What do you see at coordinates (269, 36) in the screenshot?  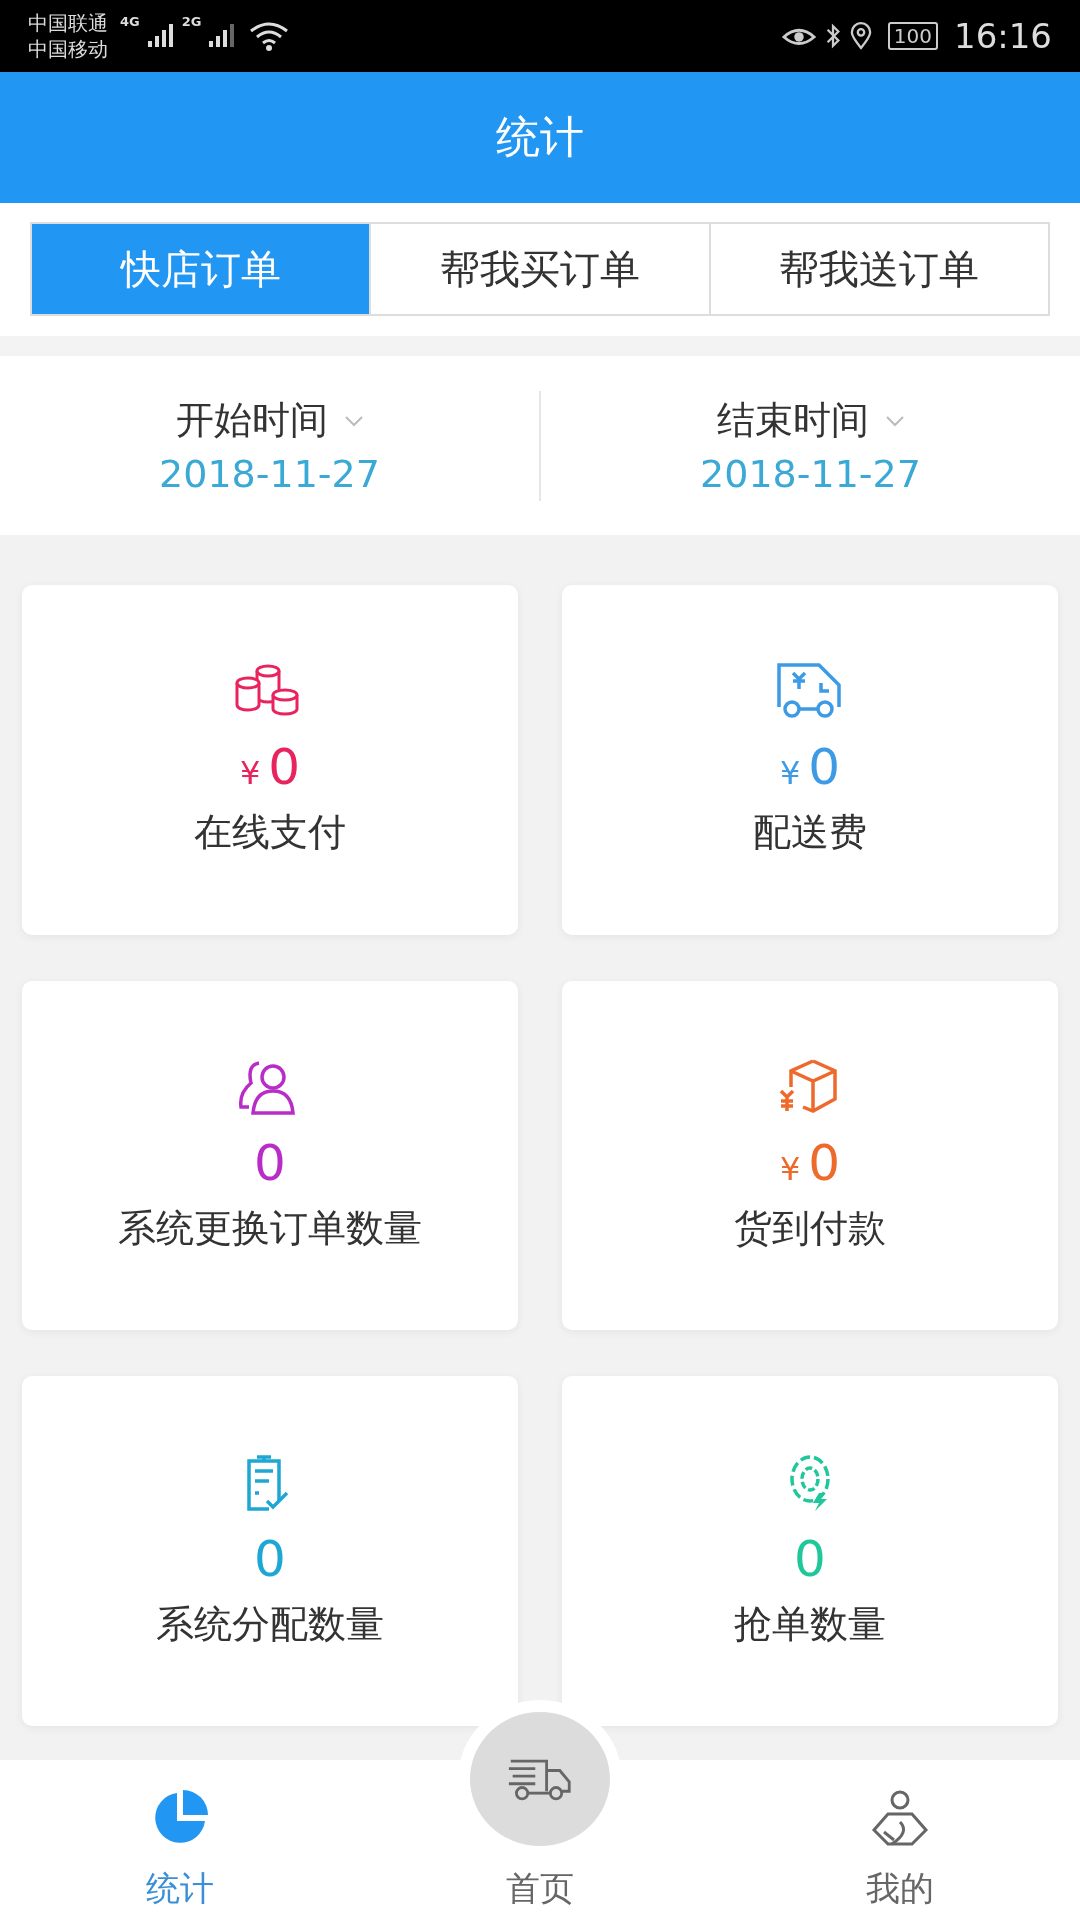 I see `wifi-icon` at bounding box center [269, 36].